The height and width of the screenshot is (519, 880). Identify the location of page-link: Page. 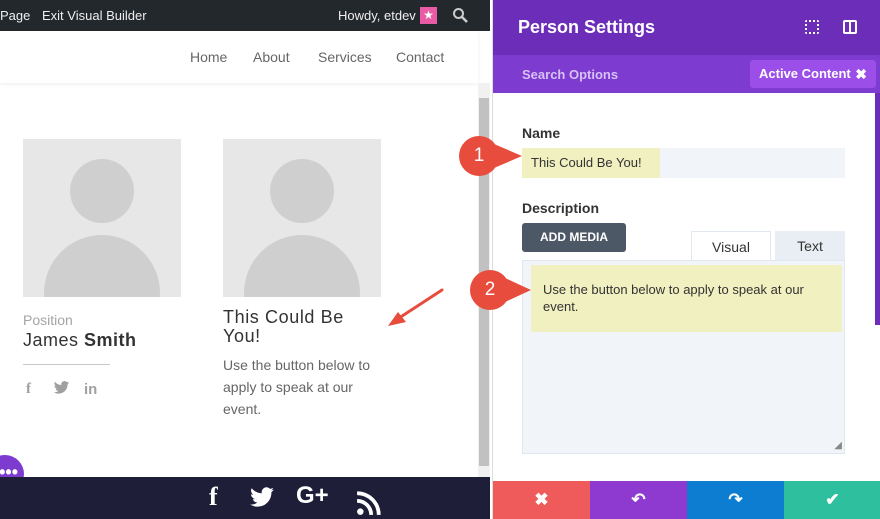
(15, 15).